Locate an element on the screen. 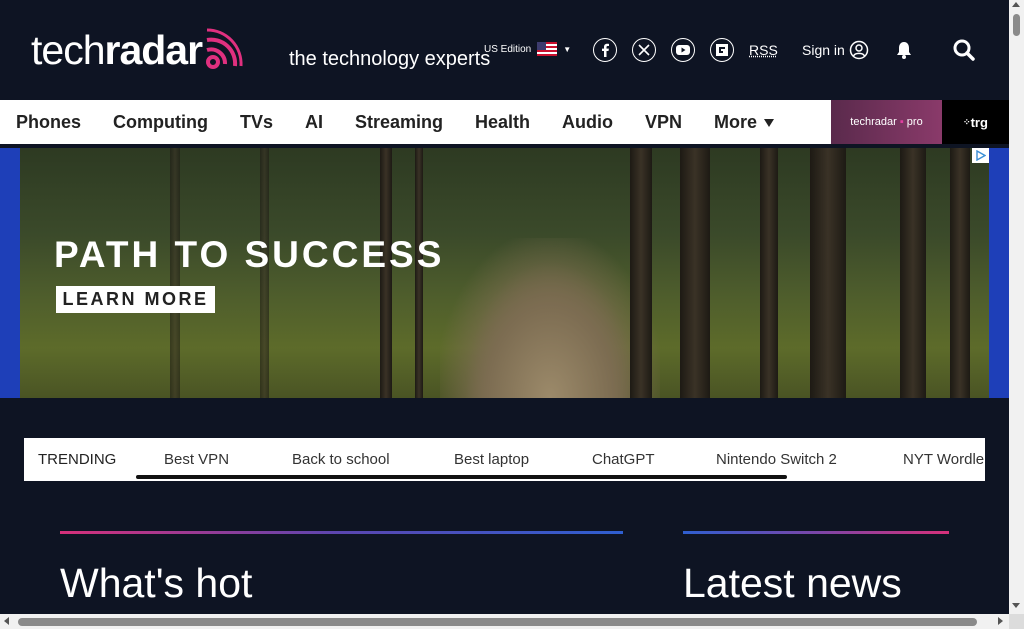 Image resolution: width=1024 pixels, height=629 pixels. scroll-left-arrow-icon is located at coordinates (6, 621).